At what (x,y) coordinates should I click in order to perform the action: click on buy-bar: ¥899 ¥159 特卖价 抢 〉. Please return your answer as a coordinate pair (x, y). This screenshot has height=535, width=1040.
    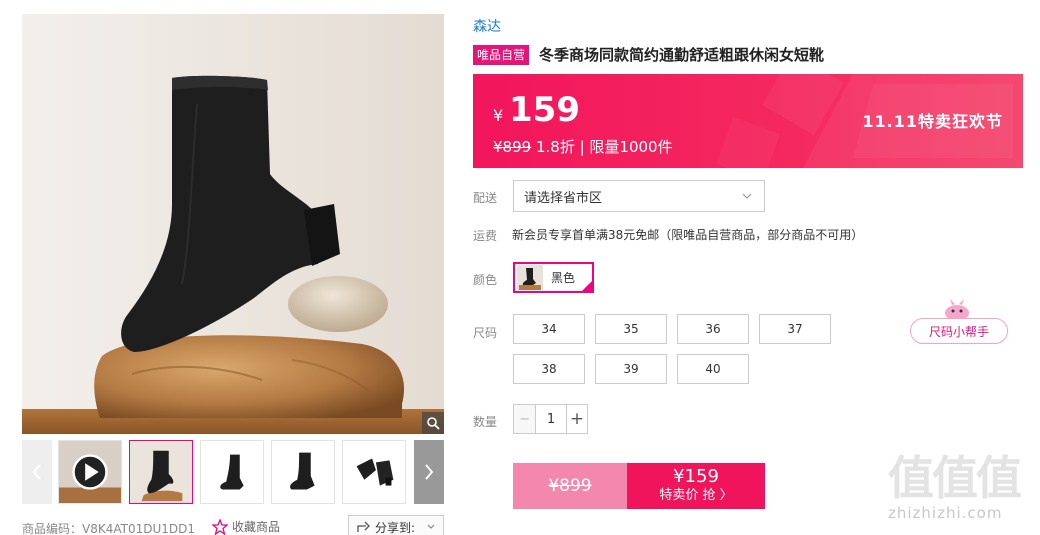
    Looking at the image, I should click on (639, 486).